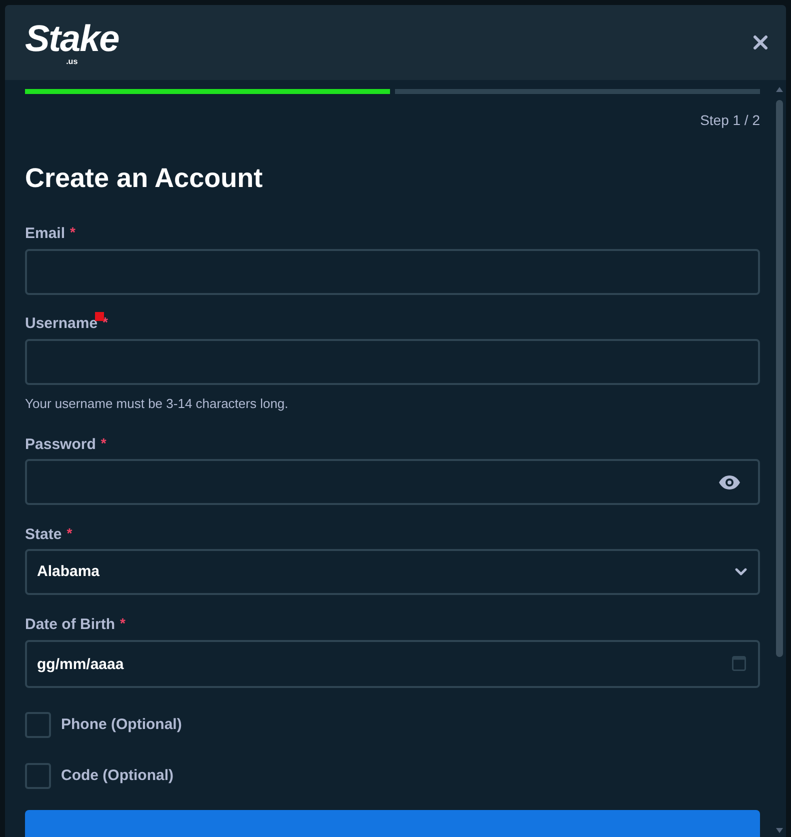 The height and width of the screenshot is (837, 791). Describe the element at coordinates (779, 378) in the screenshot. I see `scrollbar-thumb` at that location.